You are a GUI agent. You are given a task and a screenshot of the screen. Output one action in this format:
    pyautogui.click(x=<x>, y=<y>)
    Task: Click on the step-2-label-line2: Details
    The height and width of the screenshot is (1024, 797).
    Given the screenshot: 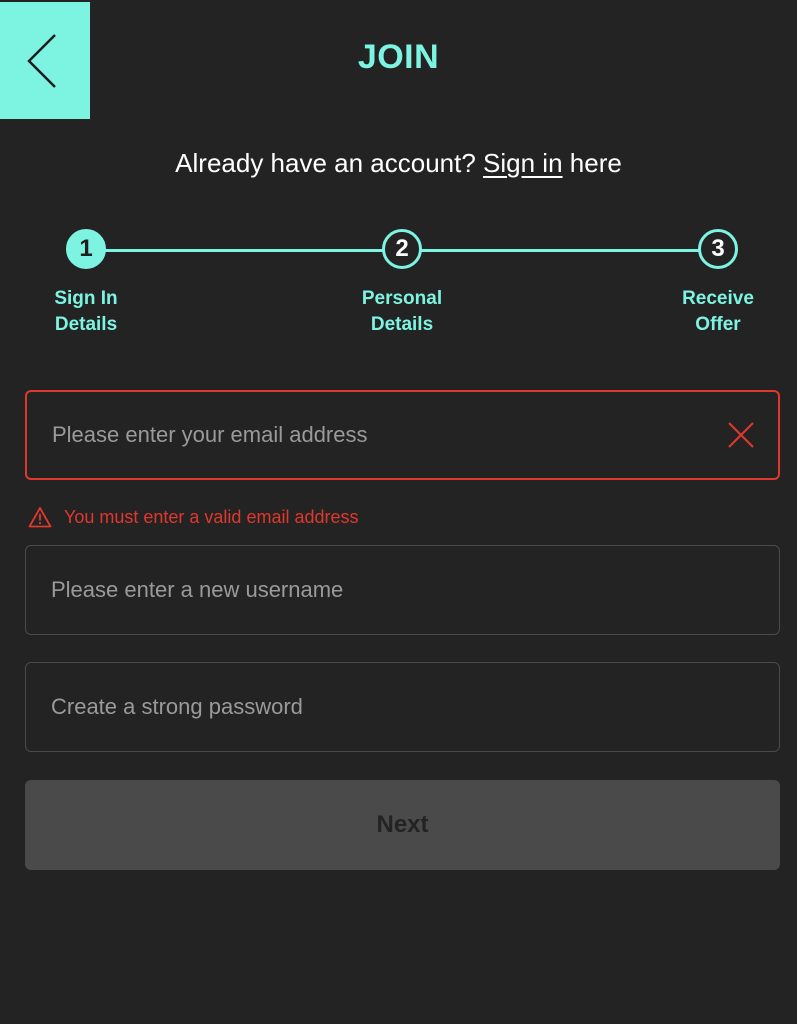 What is the action you would take?
    pyautogui.click(x=402, y=324)
    